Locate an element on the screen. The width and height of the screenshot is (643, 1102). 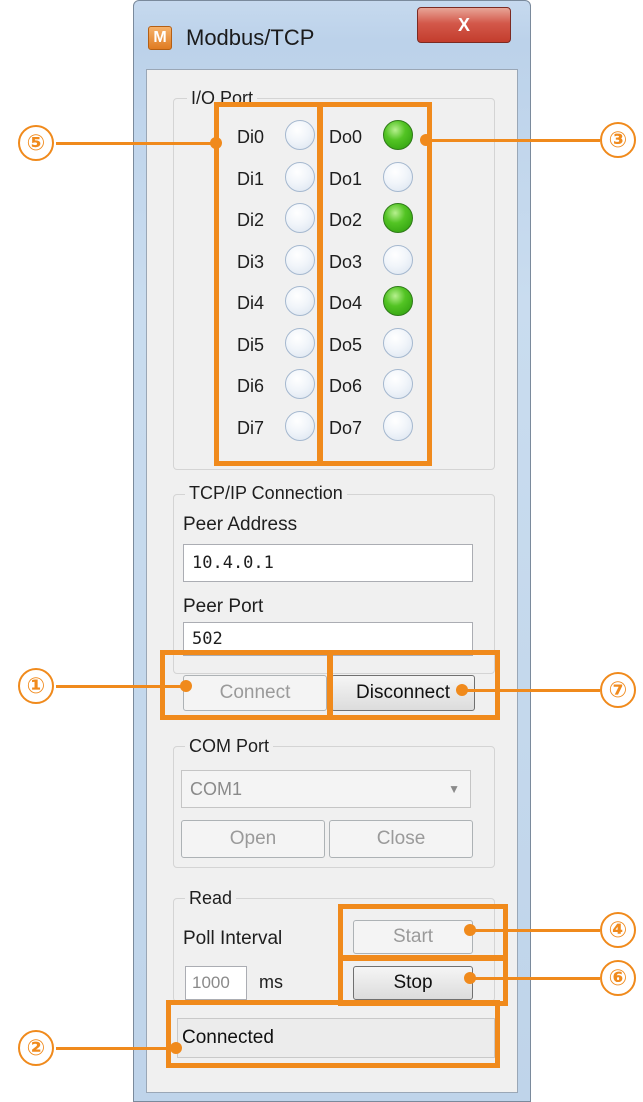
chevron-down-icon: ▼ is located at coordinates (454, 789).